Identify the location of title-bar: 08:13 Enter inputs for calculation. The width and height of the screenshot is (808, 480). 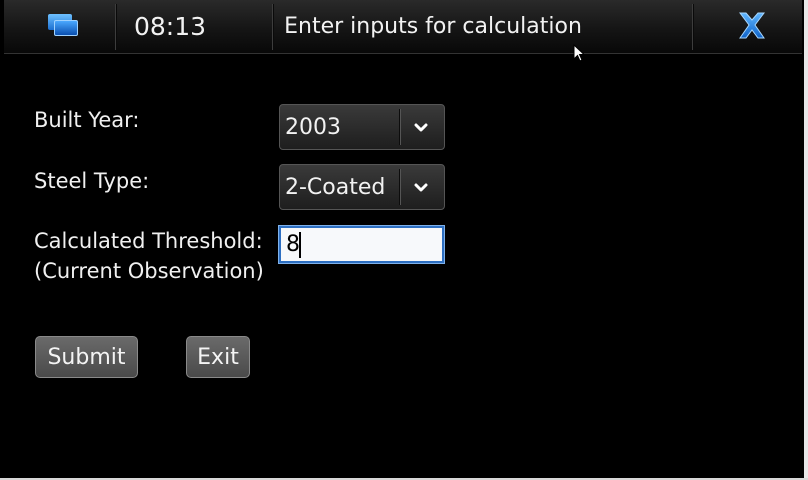
(403, 27).